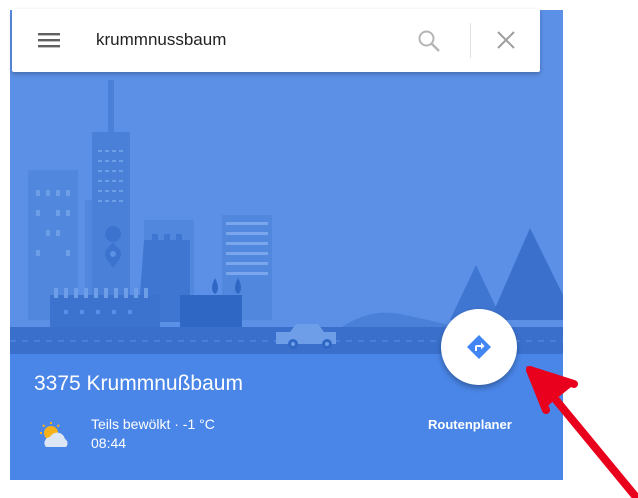 The image size is (638, 498). I want to click on search-bar, so click(276, 40).